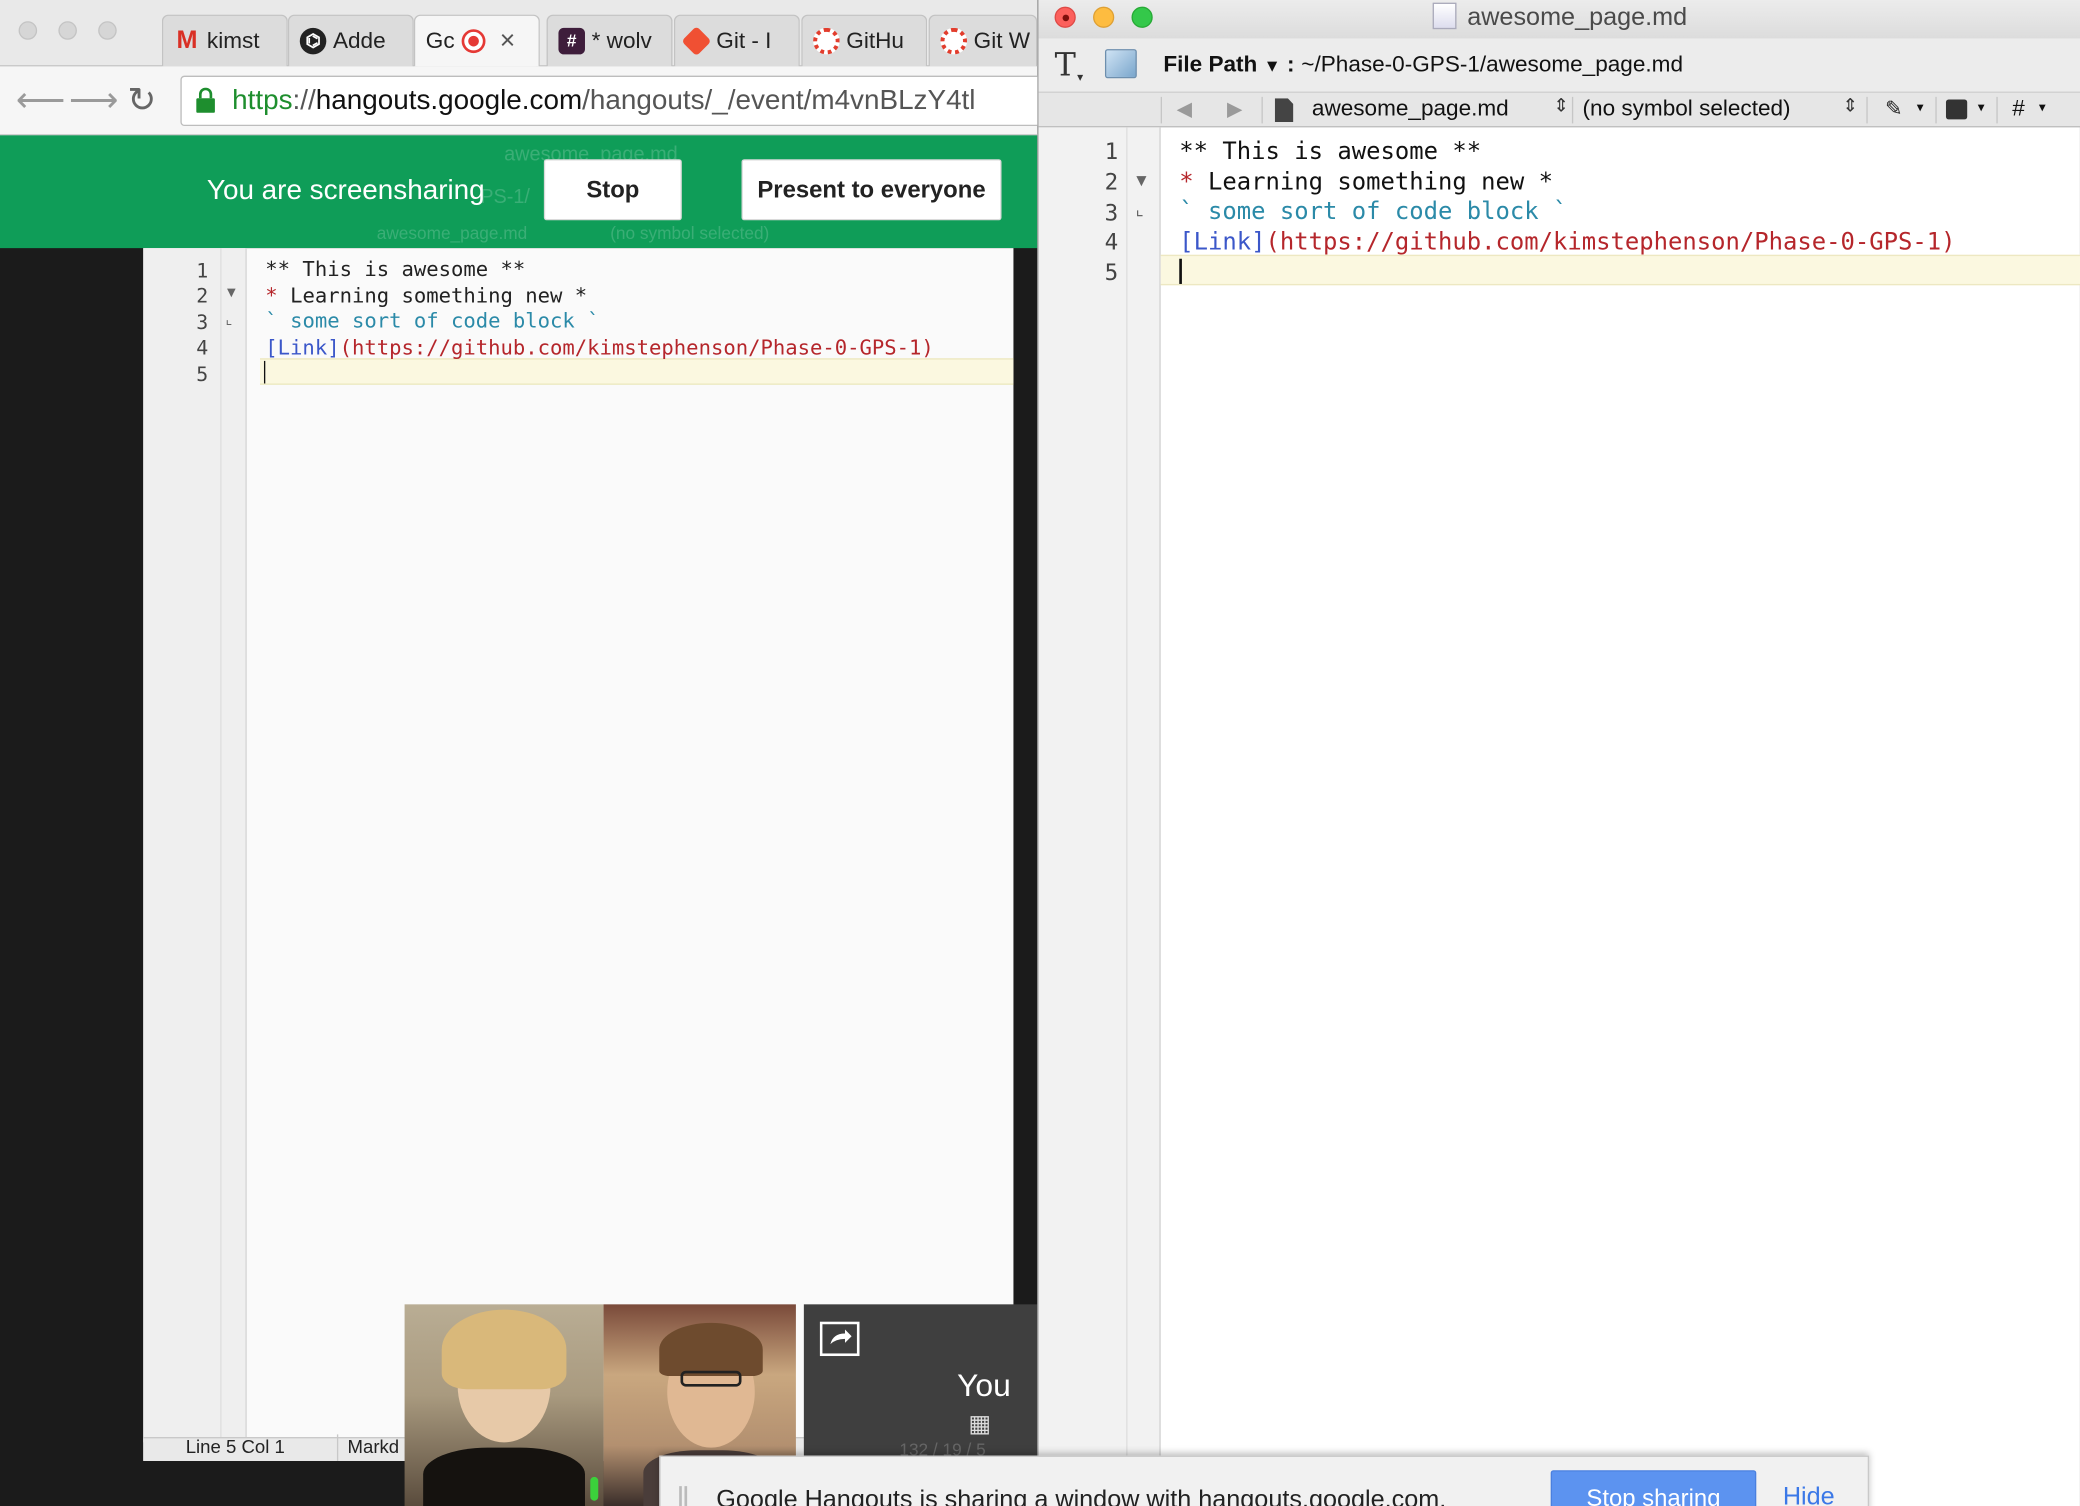 Image resolution: width=2080 pixels, height=1506 pixels. Describe the element at coordinates (779, 100) in the screenshot. I see `url-path: /hangouts/_/event/m4vnBLzY4tl` at that location.